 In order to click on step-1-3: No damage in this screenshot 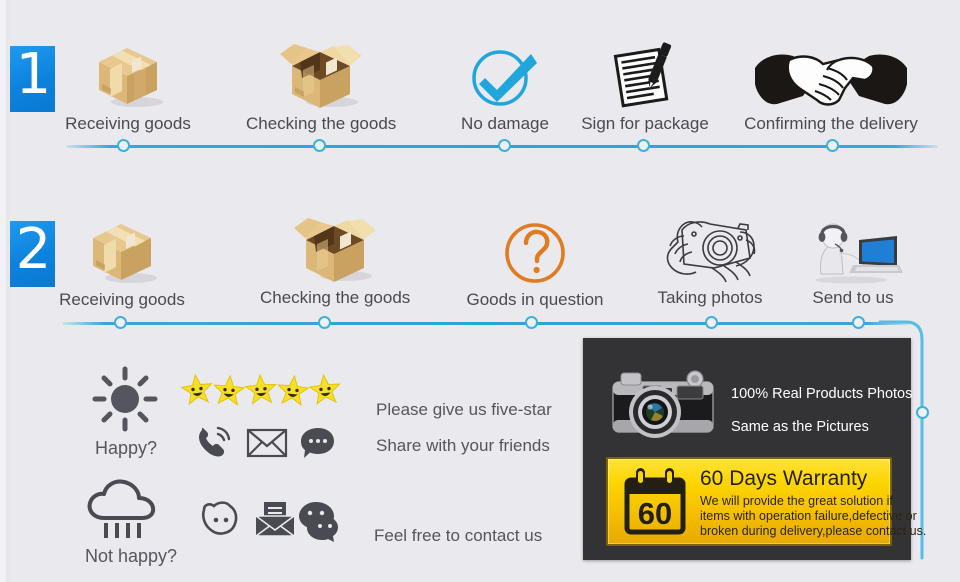, I will do `click(505, 84)`.